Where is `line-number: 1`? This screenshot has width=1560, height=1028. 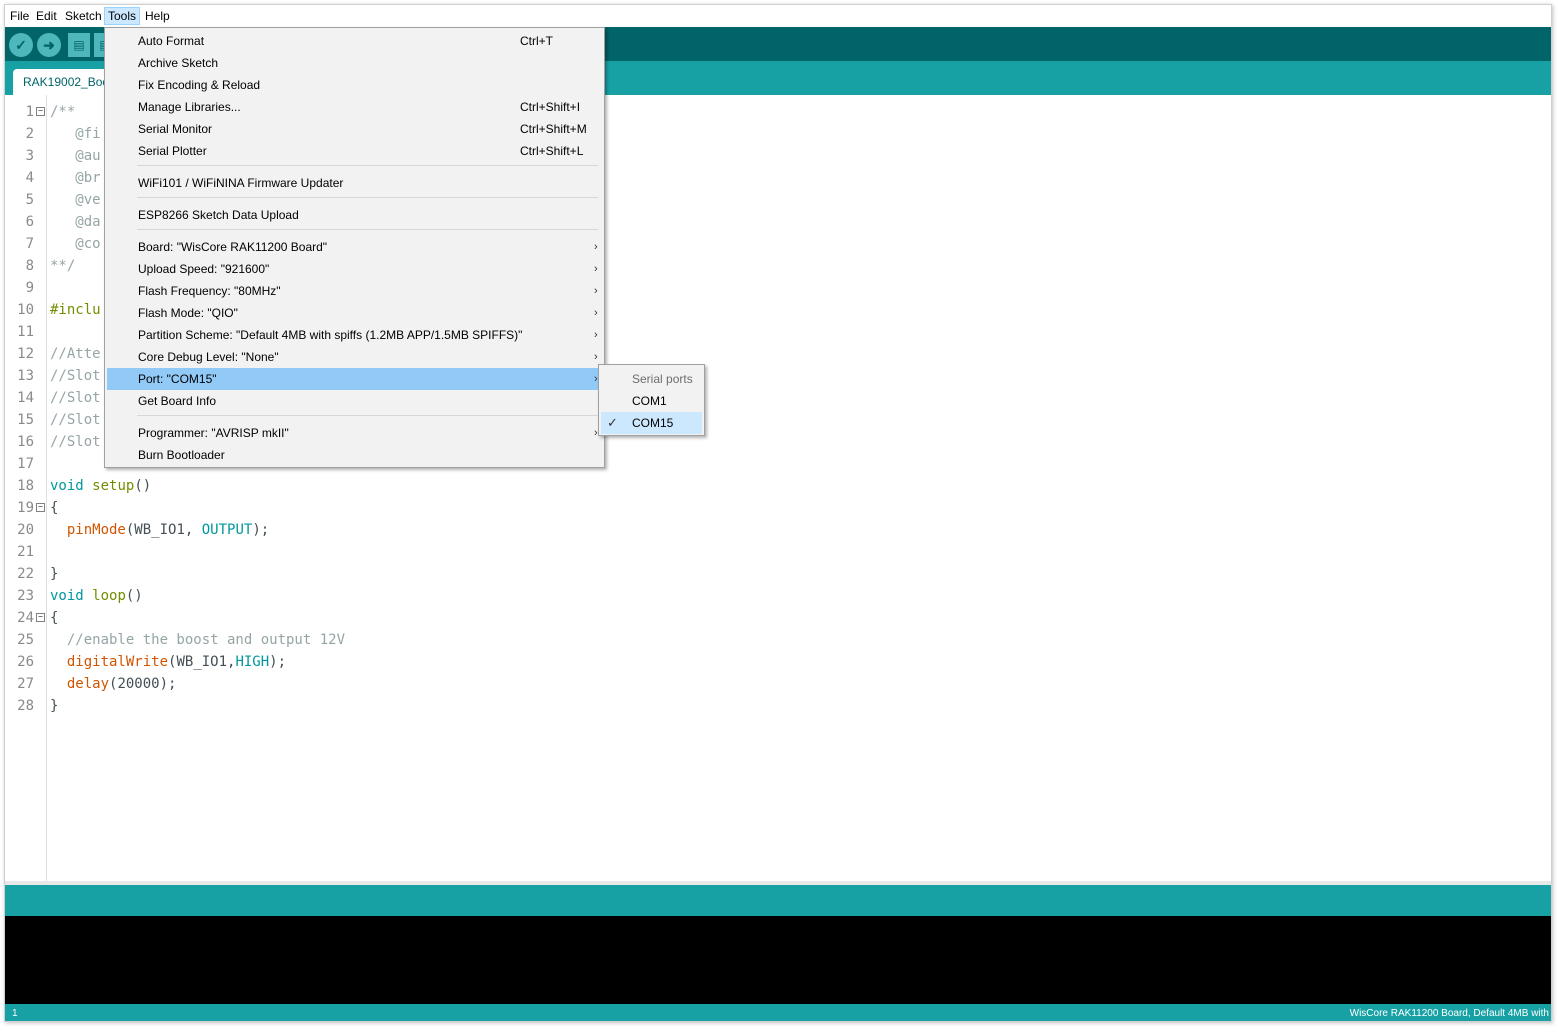
line-number: 1 is located at coordinates (29, 112).